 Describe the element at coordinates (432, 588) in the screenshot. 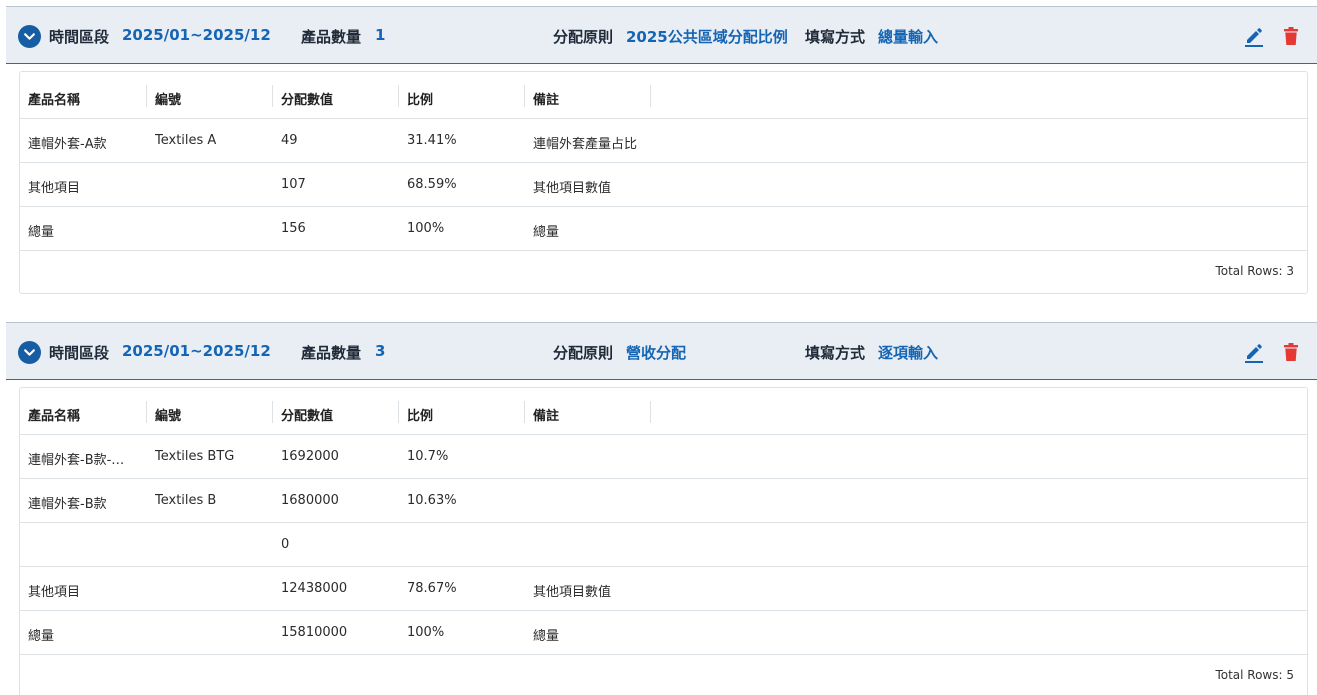

I see `cell-ratio: 78.67%` at that location.